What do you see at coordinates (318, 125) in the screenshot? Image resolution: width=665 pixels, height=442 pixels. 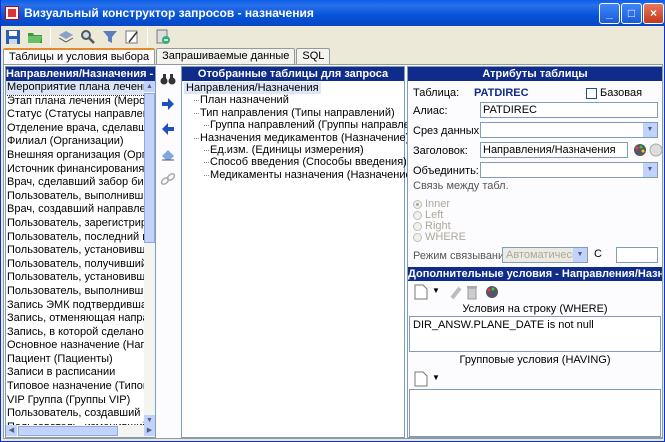 I see `tree-node: Группа направлений (Группы направлений)` at bounding box center [318, 125].